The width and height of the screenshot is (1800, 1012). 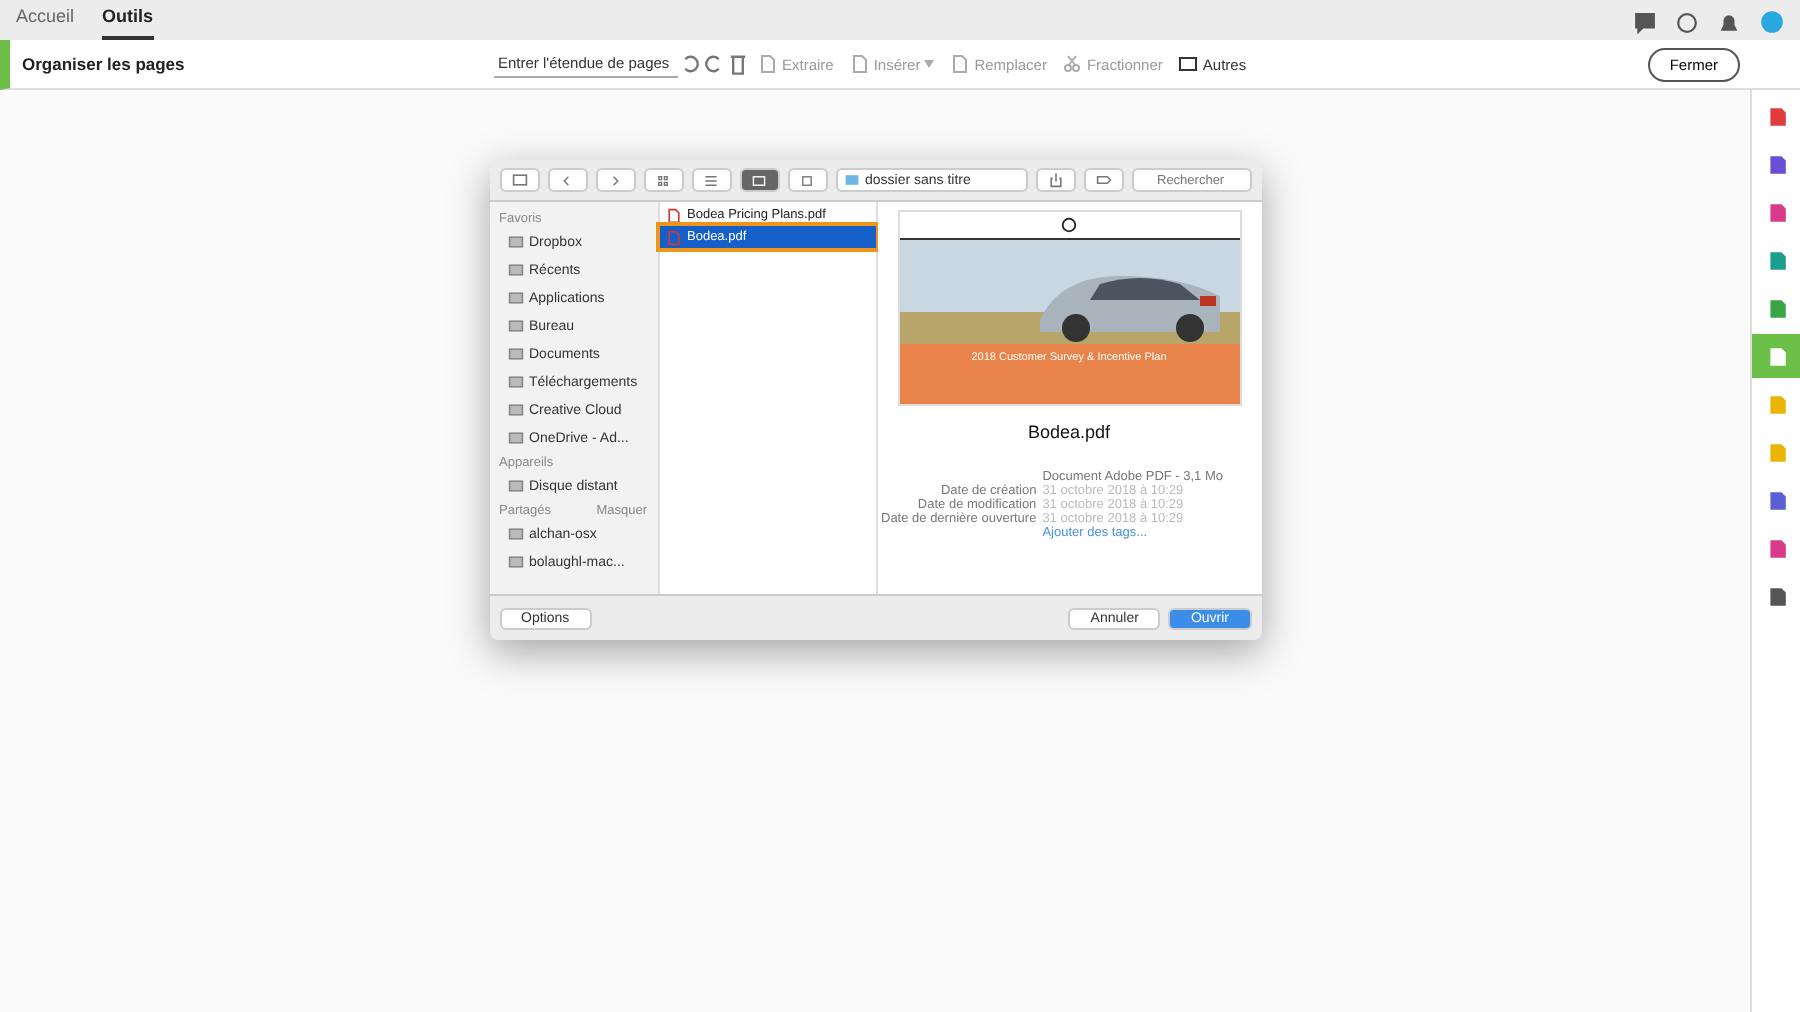 What do you see at coordinates (738, 64) in the screenshot?
I see `trash-icon` at bounding box center [738, 64].